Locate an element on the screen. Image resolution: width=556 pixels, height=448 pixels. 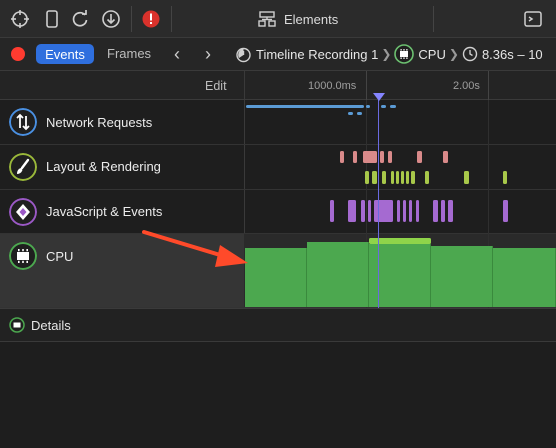
row-label-text: Network Requests is located at coordinates (99, 122).